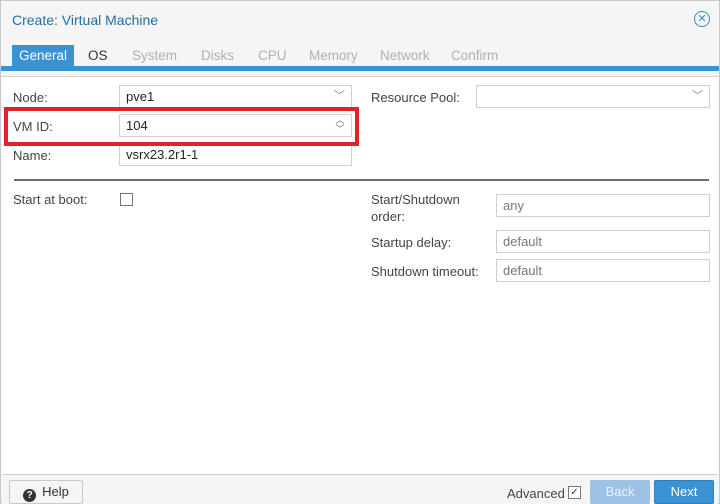 Image resolution: width=720 pixels, height=504 pixels. Describe the element at coordinates (30, 97) in the screenshot. I see `node-label: Node:` at that location.